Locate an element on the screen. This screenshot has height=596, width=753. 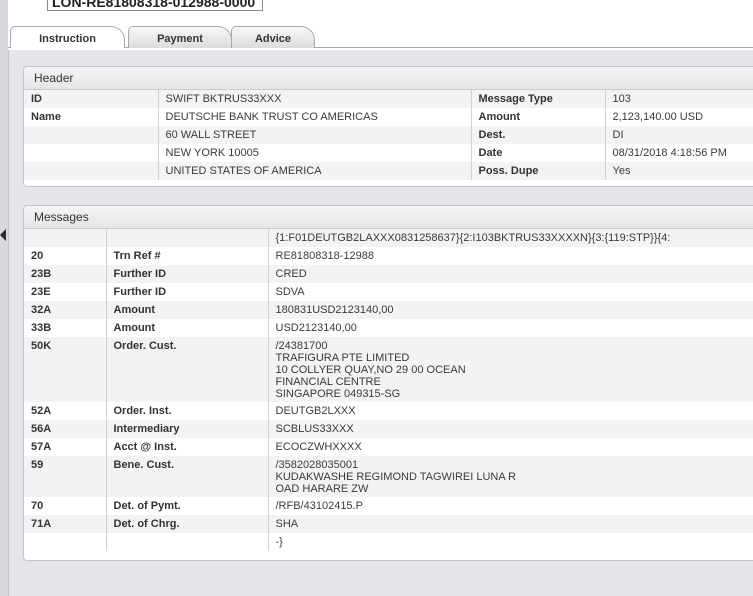
message-row: 20 Trn Ref # RE81808318-12988 is located at coordinates (388, 256).